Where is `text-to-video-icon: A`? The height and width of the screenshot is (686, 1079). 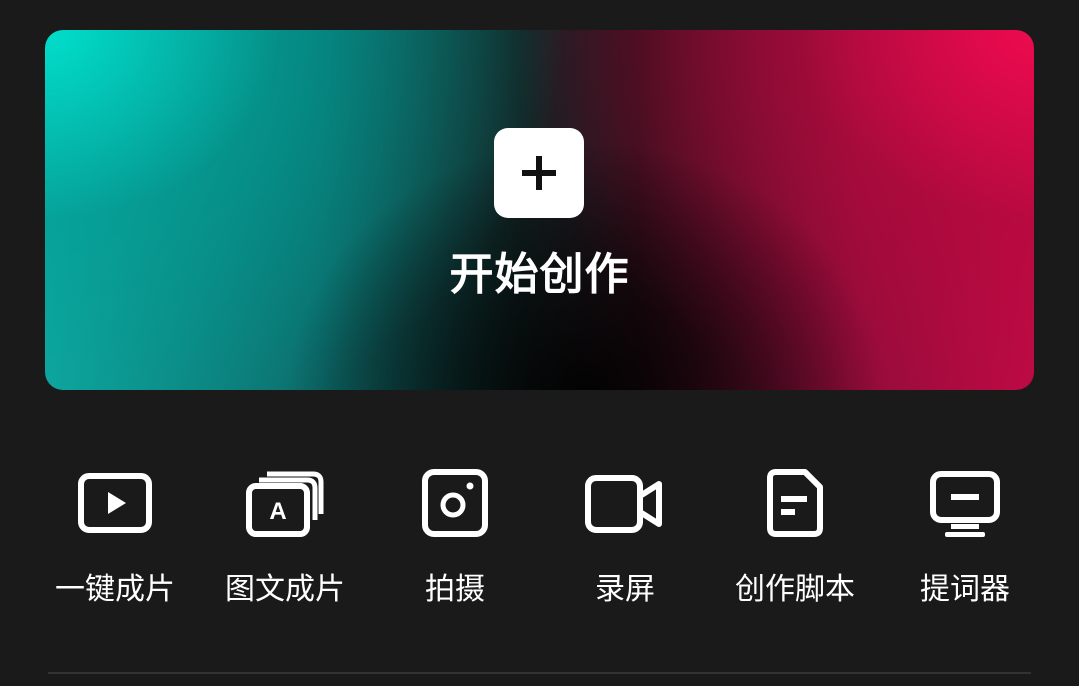 text-to-video-icon: A is located at coordinates (285, 504).